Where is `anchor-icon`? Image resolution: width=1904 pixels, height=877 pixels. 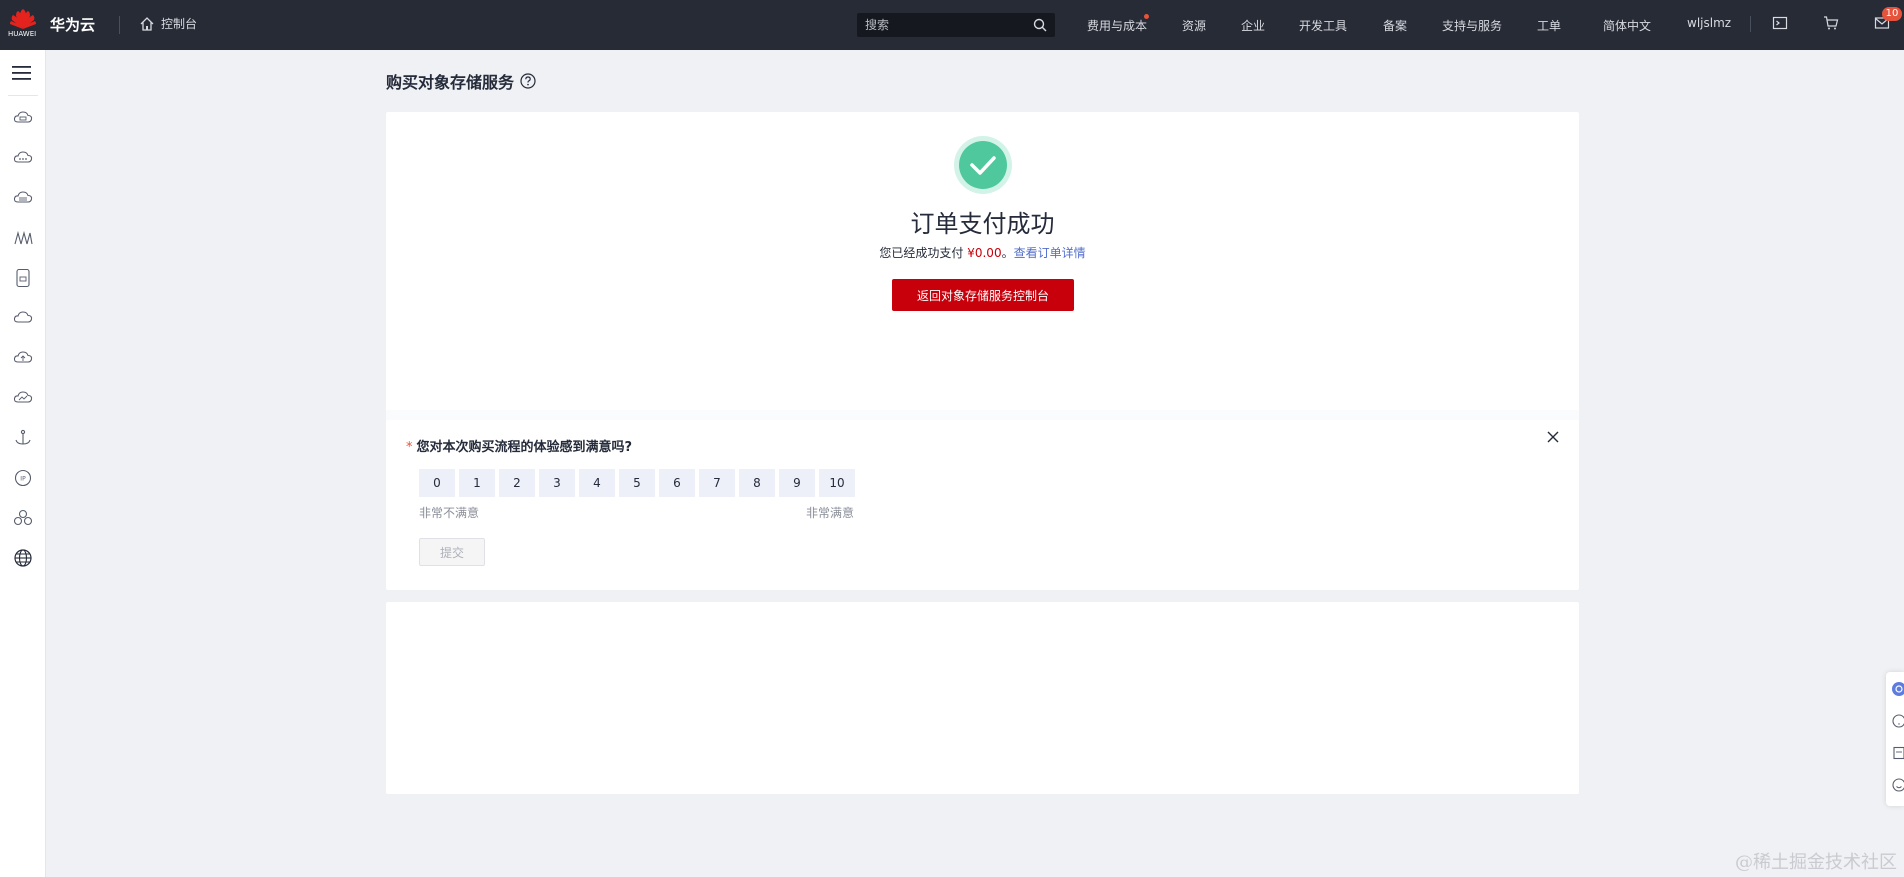
anchor-icon is located at coordinates (23, 438).